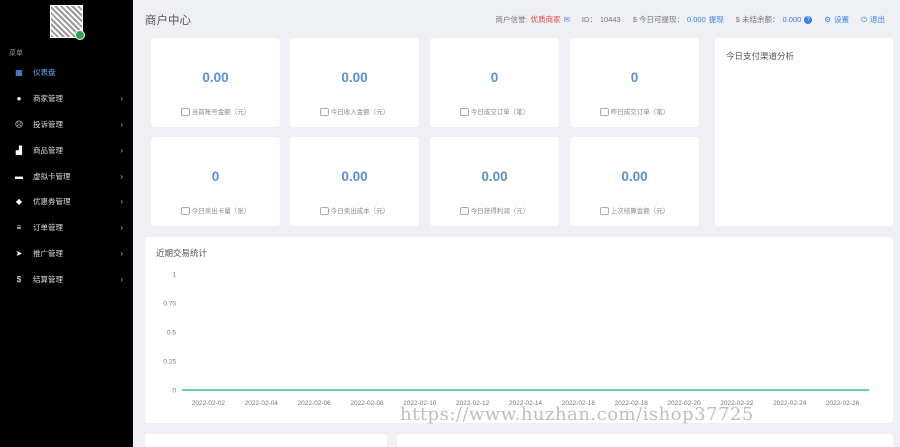 The height and width of the screenshot is (447, 900). Describe the element at coordinates (841, 19) in the screenshot. I see `settings-link: 设置` at that location.